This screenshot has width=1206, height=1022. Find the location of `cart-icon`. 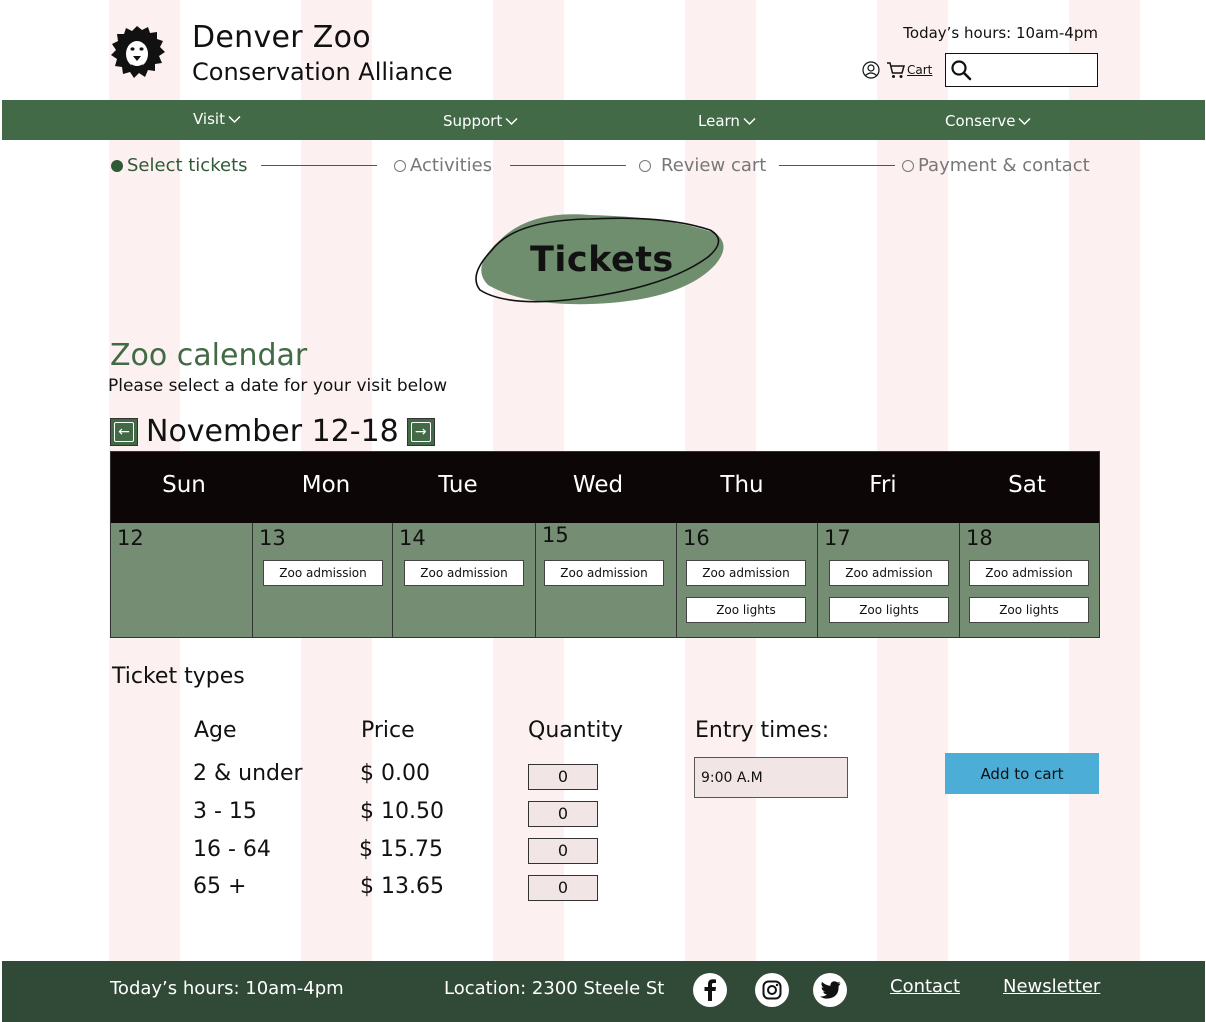

cart-icon is located at coordinates (896, 70).